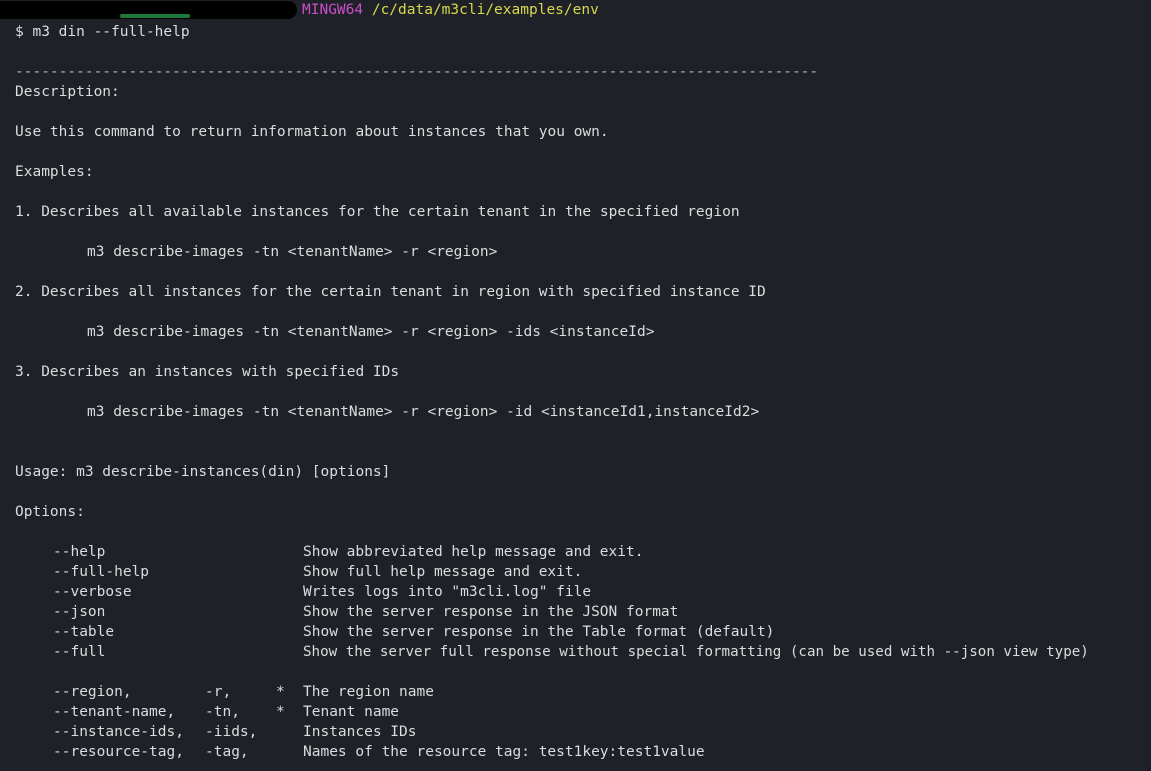  Describe the element at coordinates (443, 572) in the screenshot. I see `option-desc: Show full help message and exit.` at that location.